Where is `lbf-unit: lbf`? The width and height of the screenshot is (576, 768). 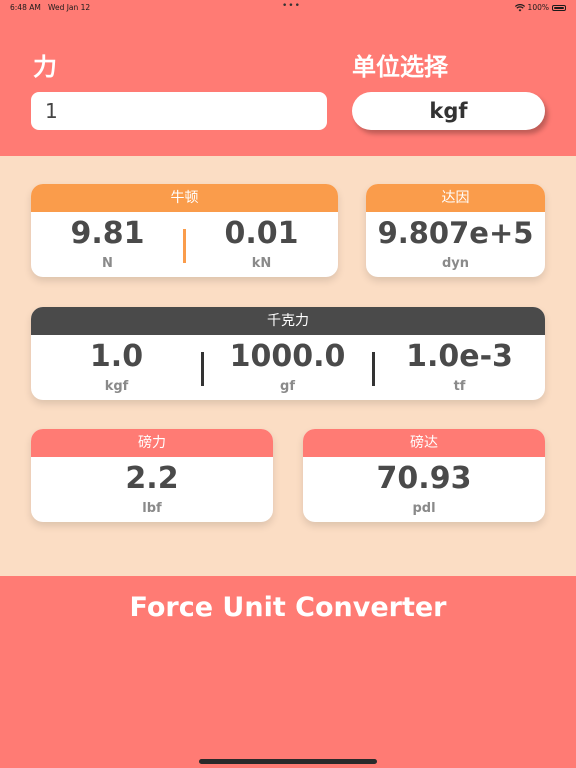 lbf-unit: lbf is located at coordinates (152, 508).